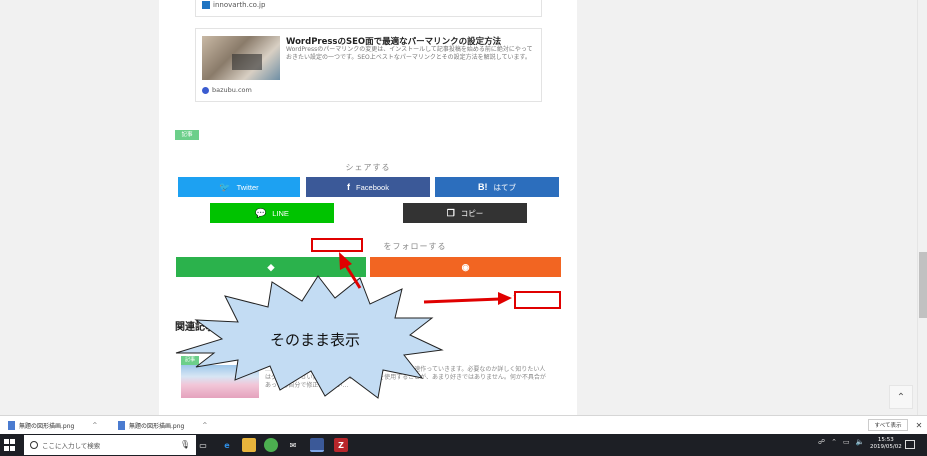 The height and width of the screenshot is (456, 927). Describe the element at coordinates (195, 327) in the screenshot. I see `related-articles-heading: 関連記事` at that location.